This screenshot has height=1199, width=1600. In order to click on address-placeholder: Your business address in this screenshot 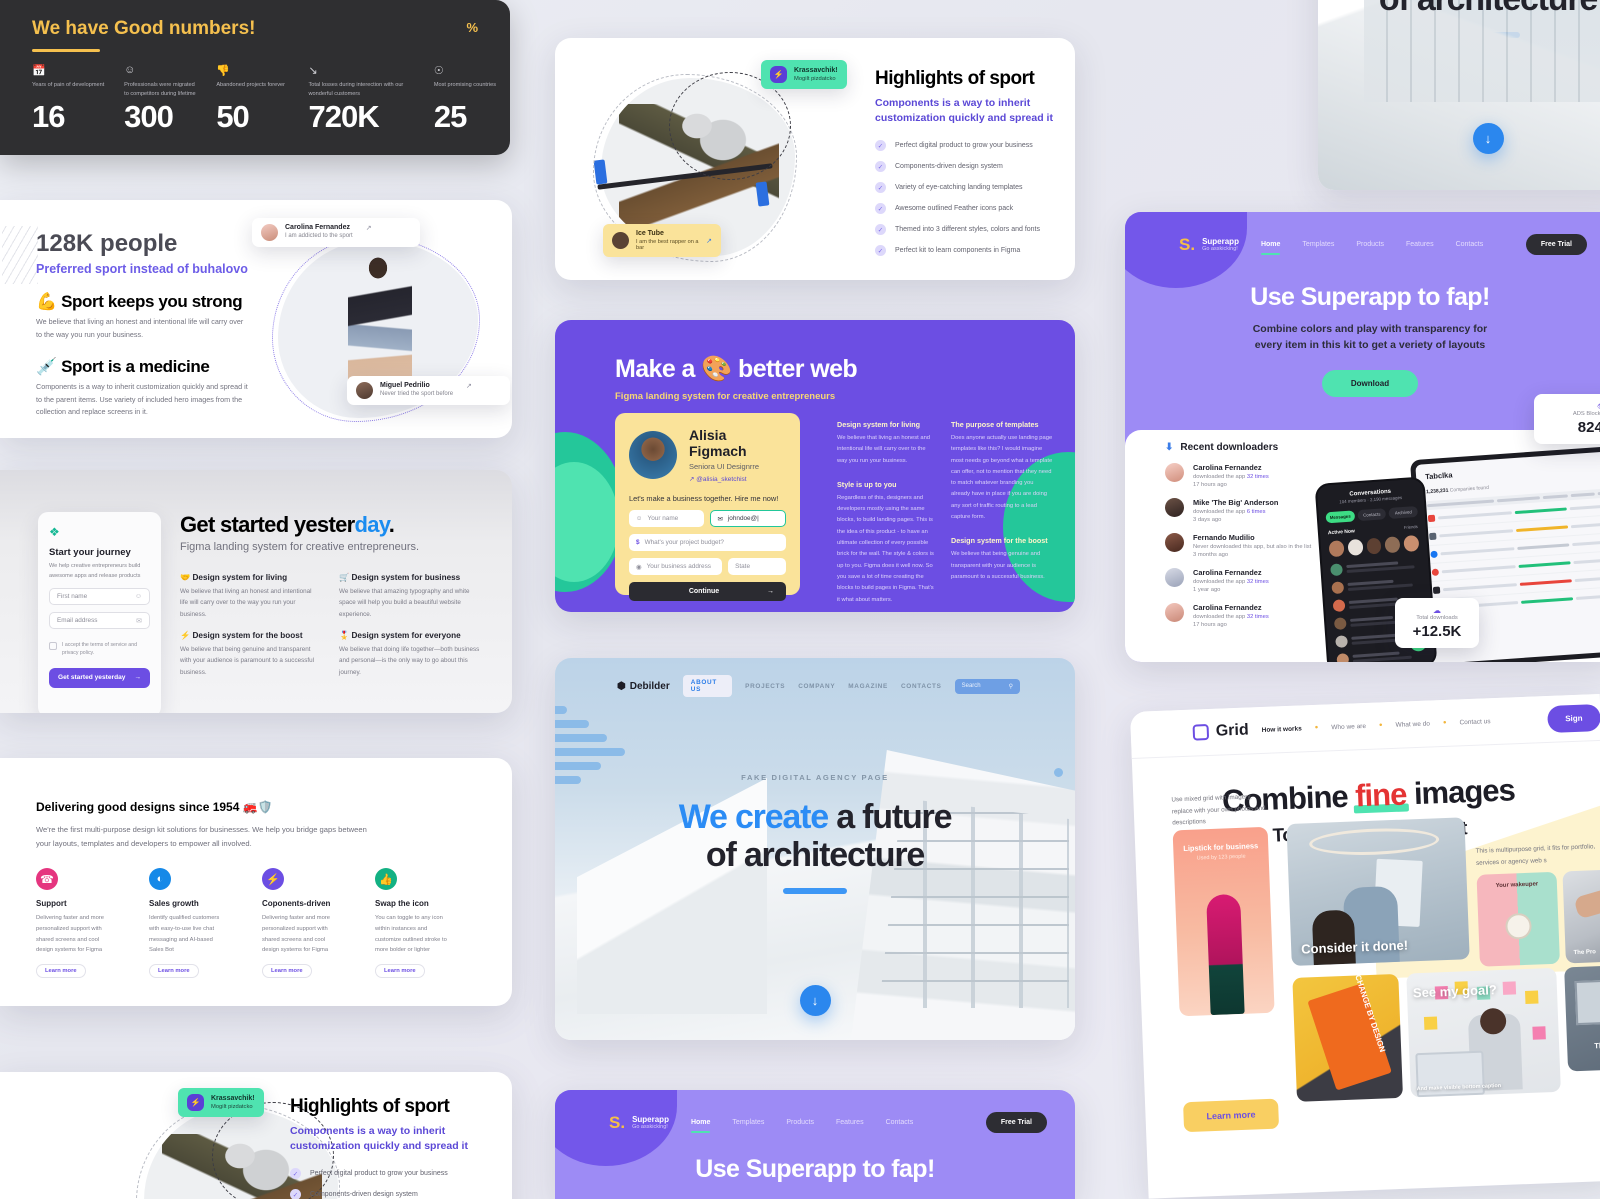, I will do `click(678, 566)`.